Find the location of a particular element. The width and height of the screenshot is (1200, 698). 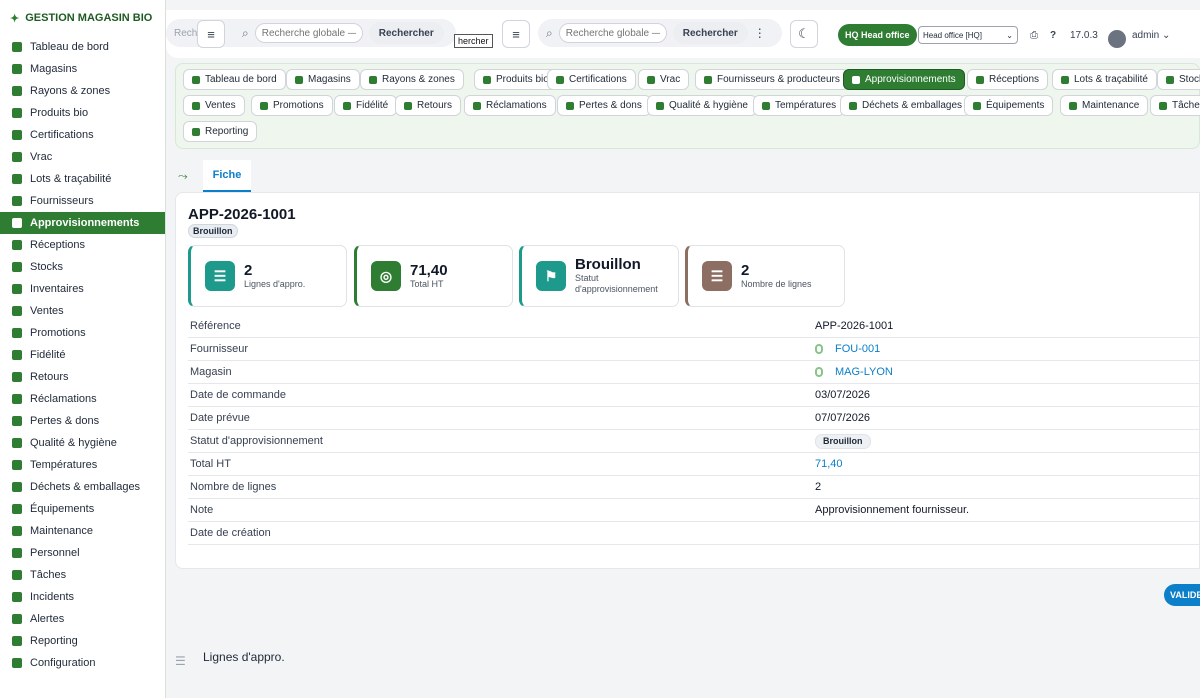

brand: ✦ GESTION MAGASIN BIO is located at coordinates (82, 18).